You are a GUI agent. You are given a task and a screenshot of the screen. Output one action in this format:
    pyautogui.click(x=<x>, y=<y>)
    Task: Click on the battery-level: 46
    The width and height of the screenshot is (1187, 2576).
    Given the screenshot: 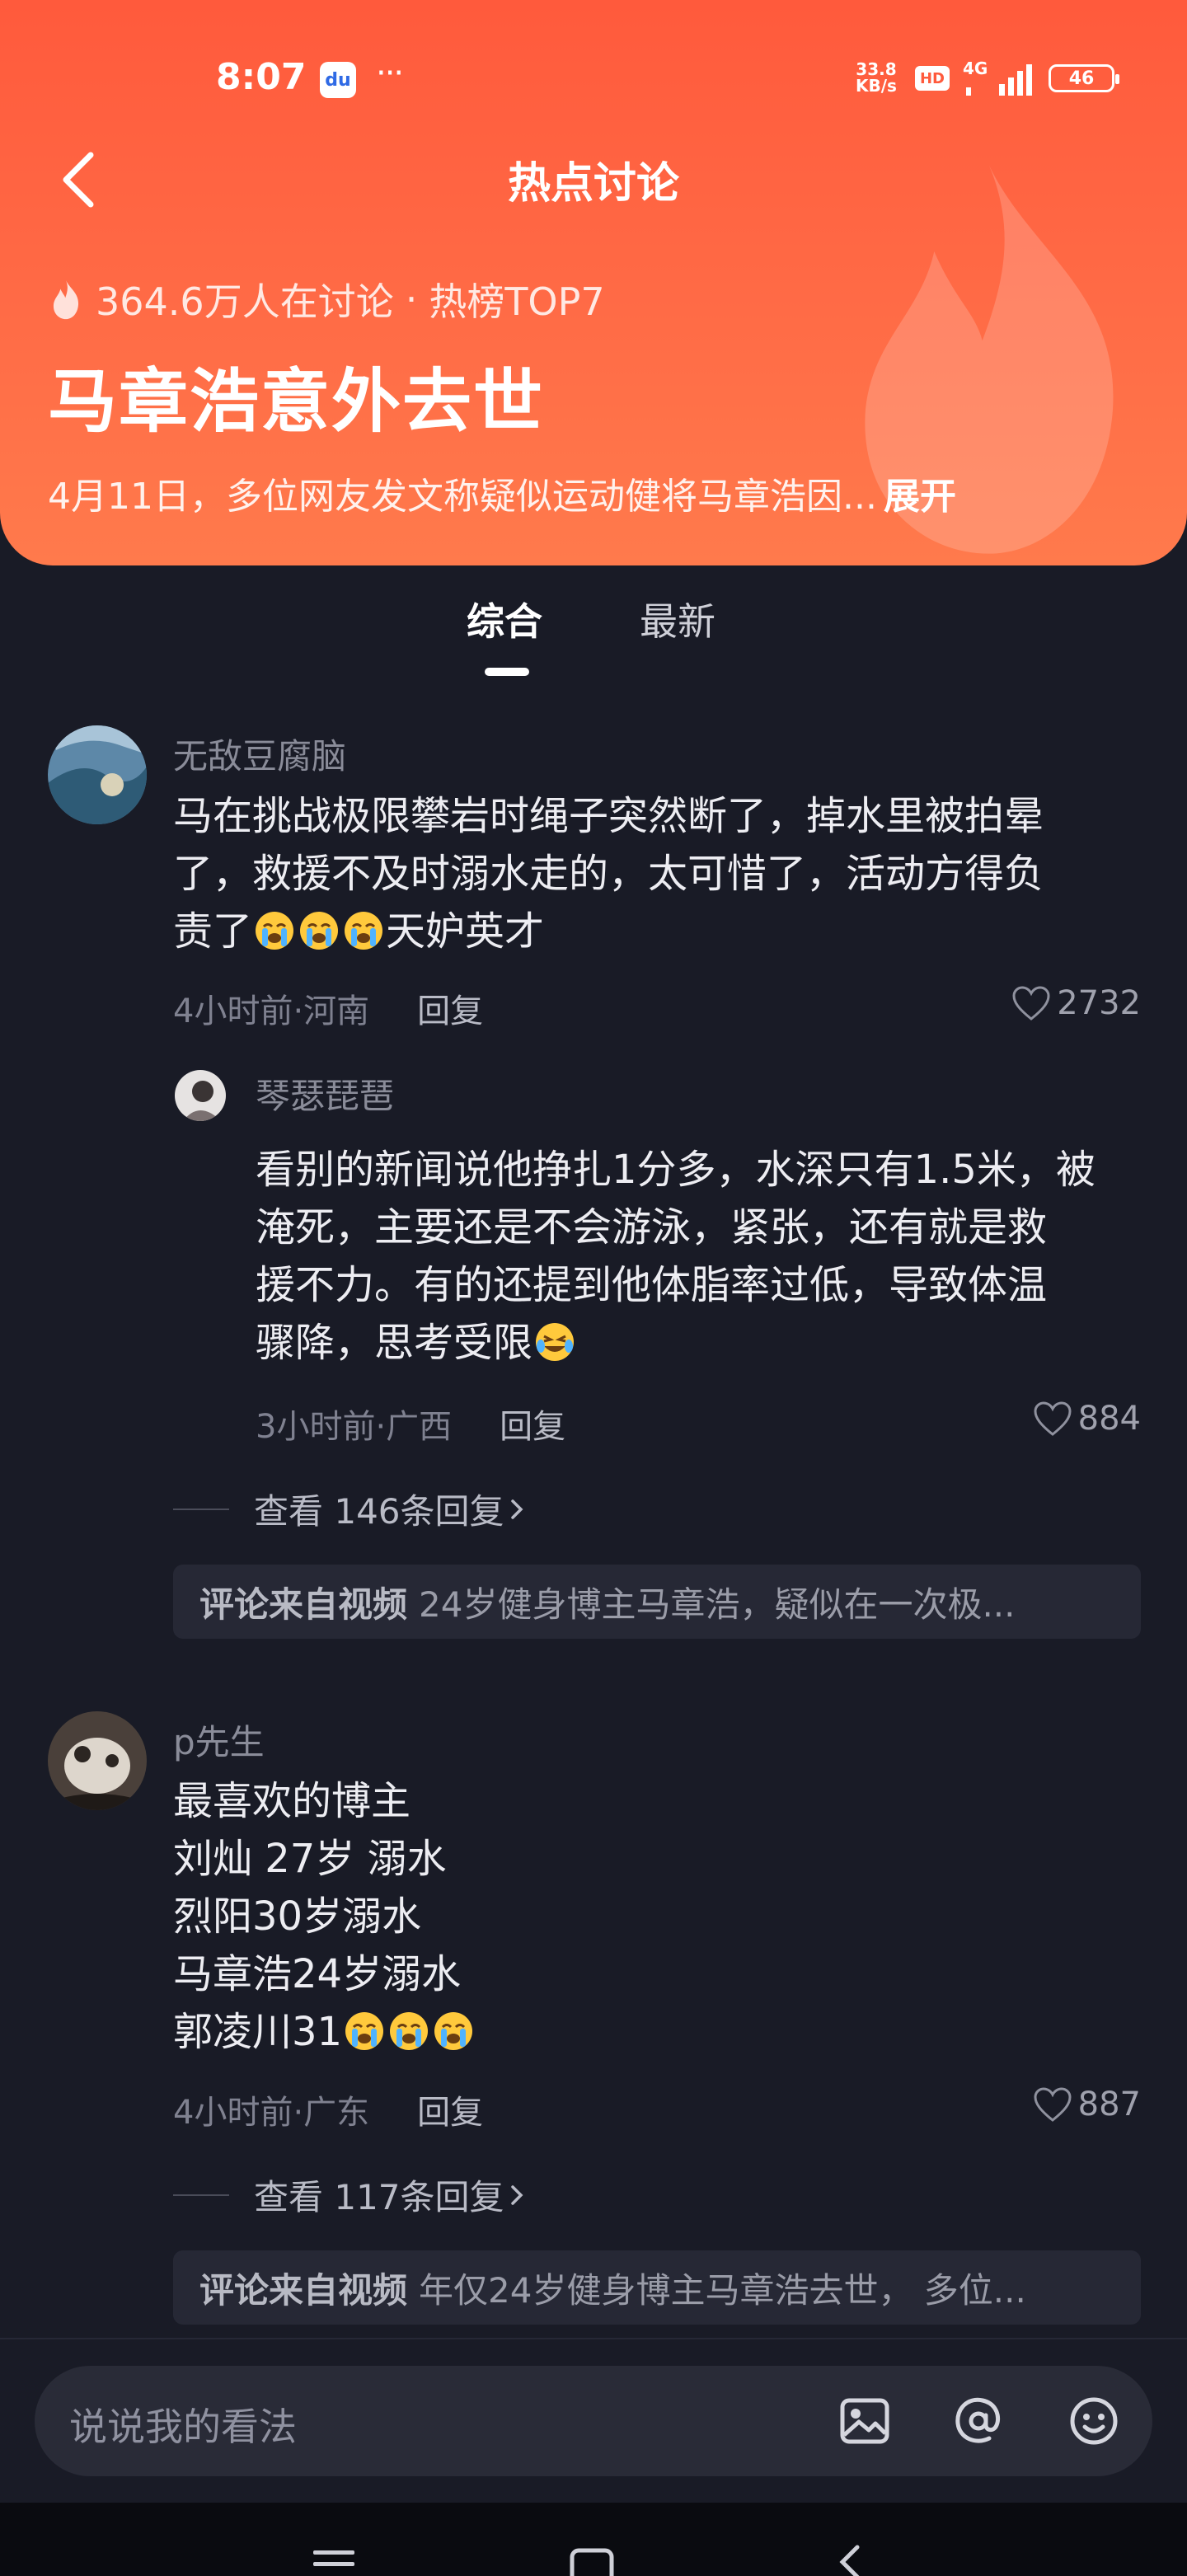 What is the action you would take?
    pyautogui.click(x=1081, y=78)
    